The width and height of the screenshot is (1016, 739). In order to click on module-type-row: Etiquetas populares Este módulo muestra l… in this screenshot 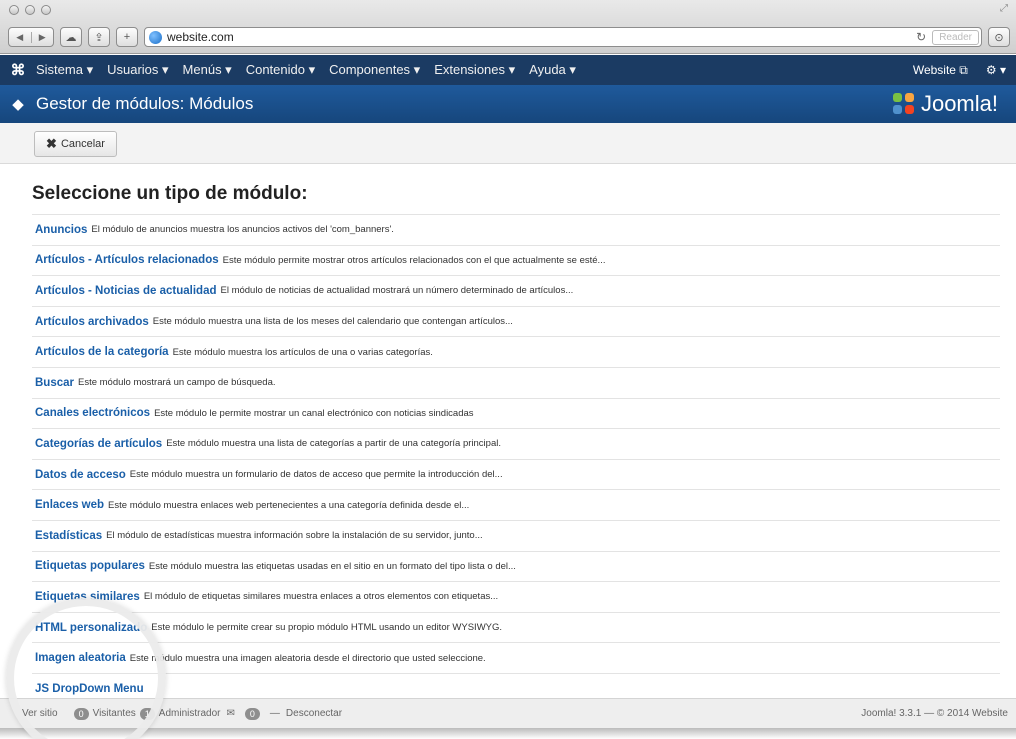, I will do `click(516, 566)`.